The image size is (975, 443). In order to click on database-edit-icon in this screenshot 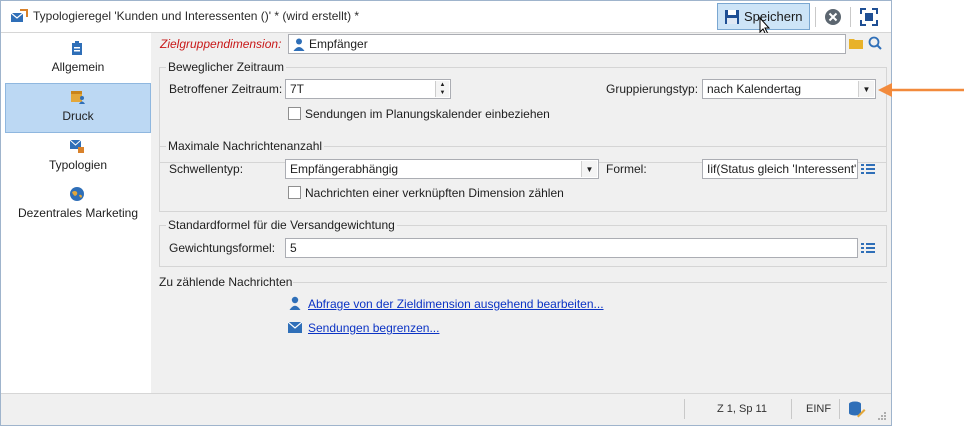, I will do `click(857, 409)`.